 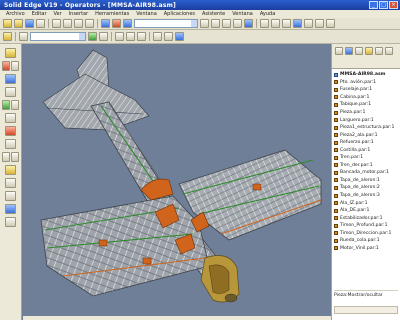 I want to click on tree-item: Tren.par:1, so click(x=366, y=158).